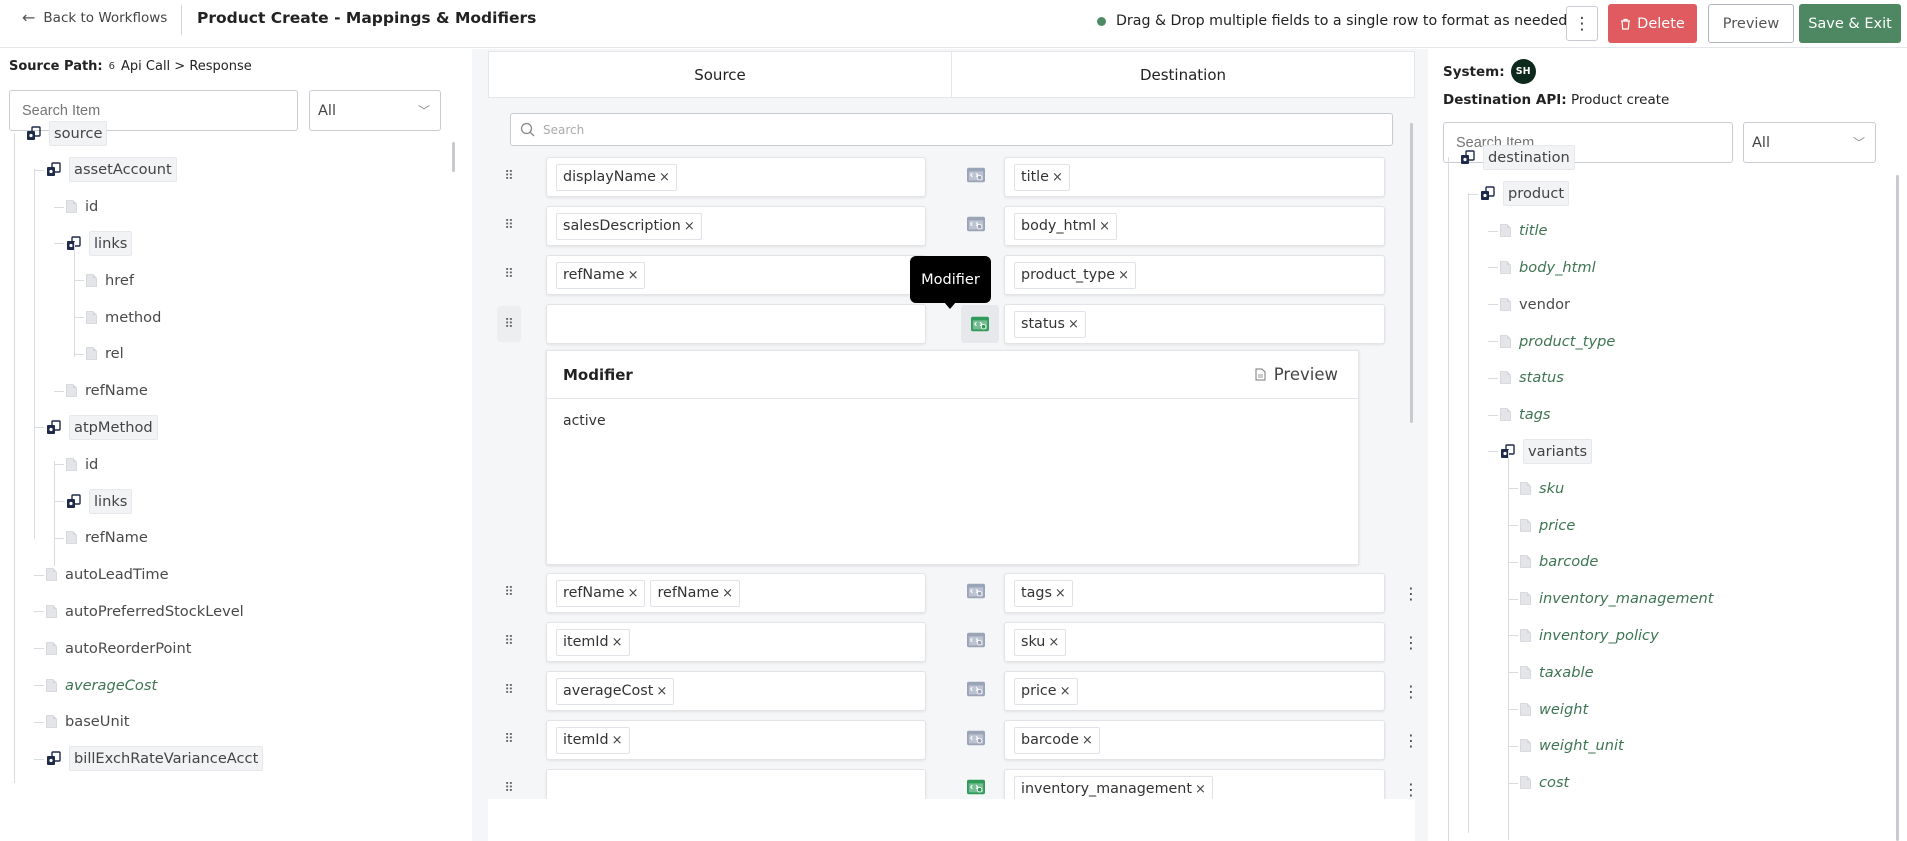 The image size is (1907, 841). Describe the element at coordinates (951, 129) in the screenshot. I see `mapping-search-input: Search` at that location.